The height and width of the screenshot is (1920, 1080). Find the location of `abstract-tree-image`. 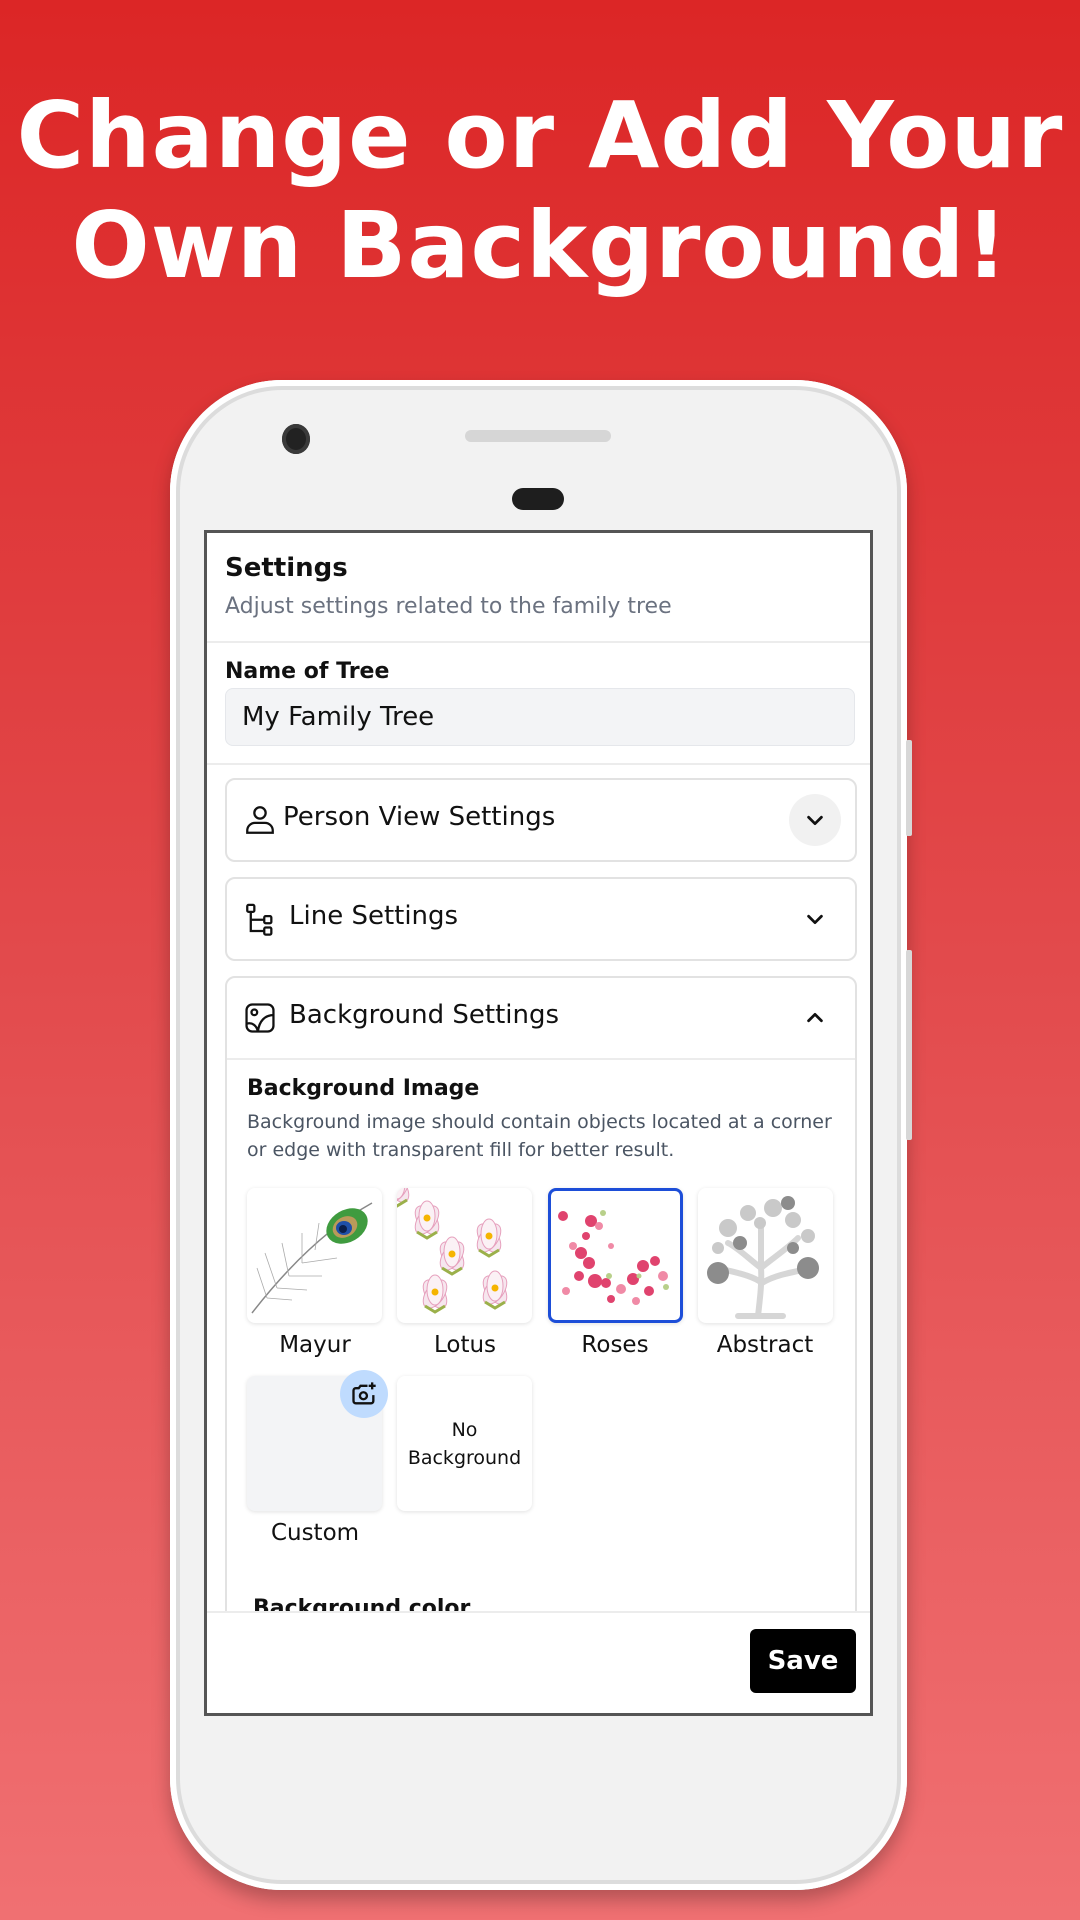

abstract-tree-image is located at coordinates (763, 1257).